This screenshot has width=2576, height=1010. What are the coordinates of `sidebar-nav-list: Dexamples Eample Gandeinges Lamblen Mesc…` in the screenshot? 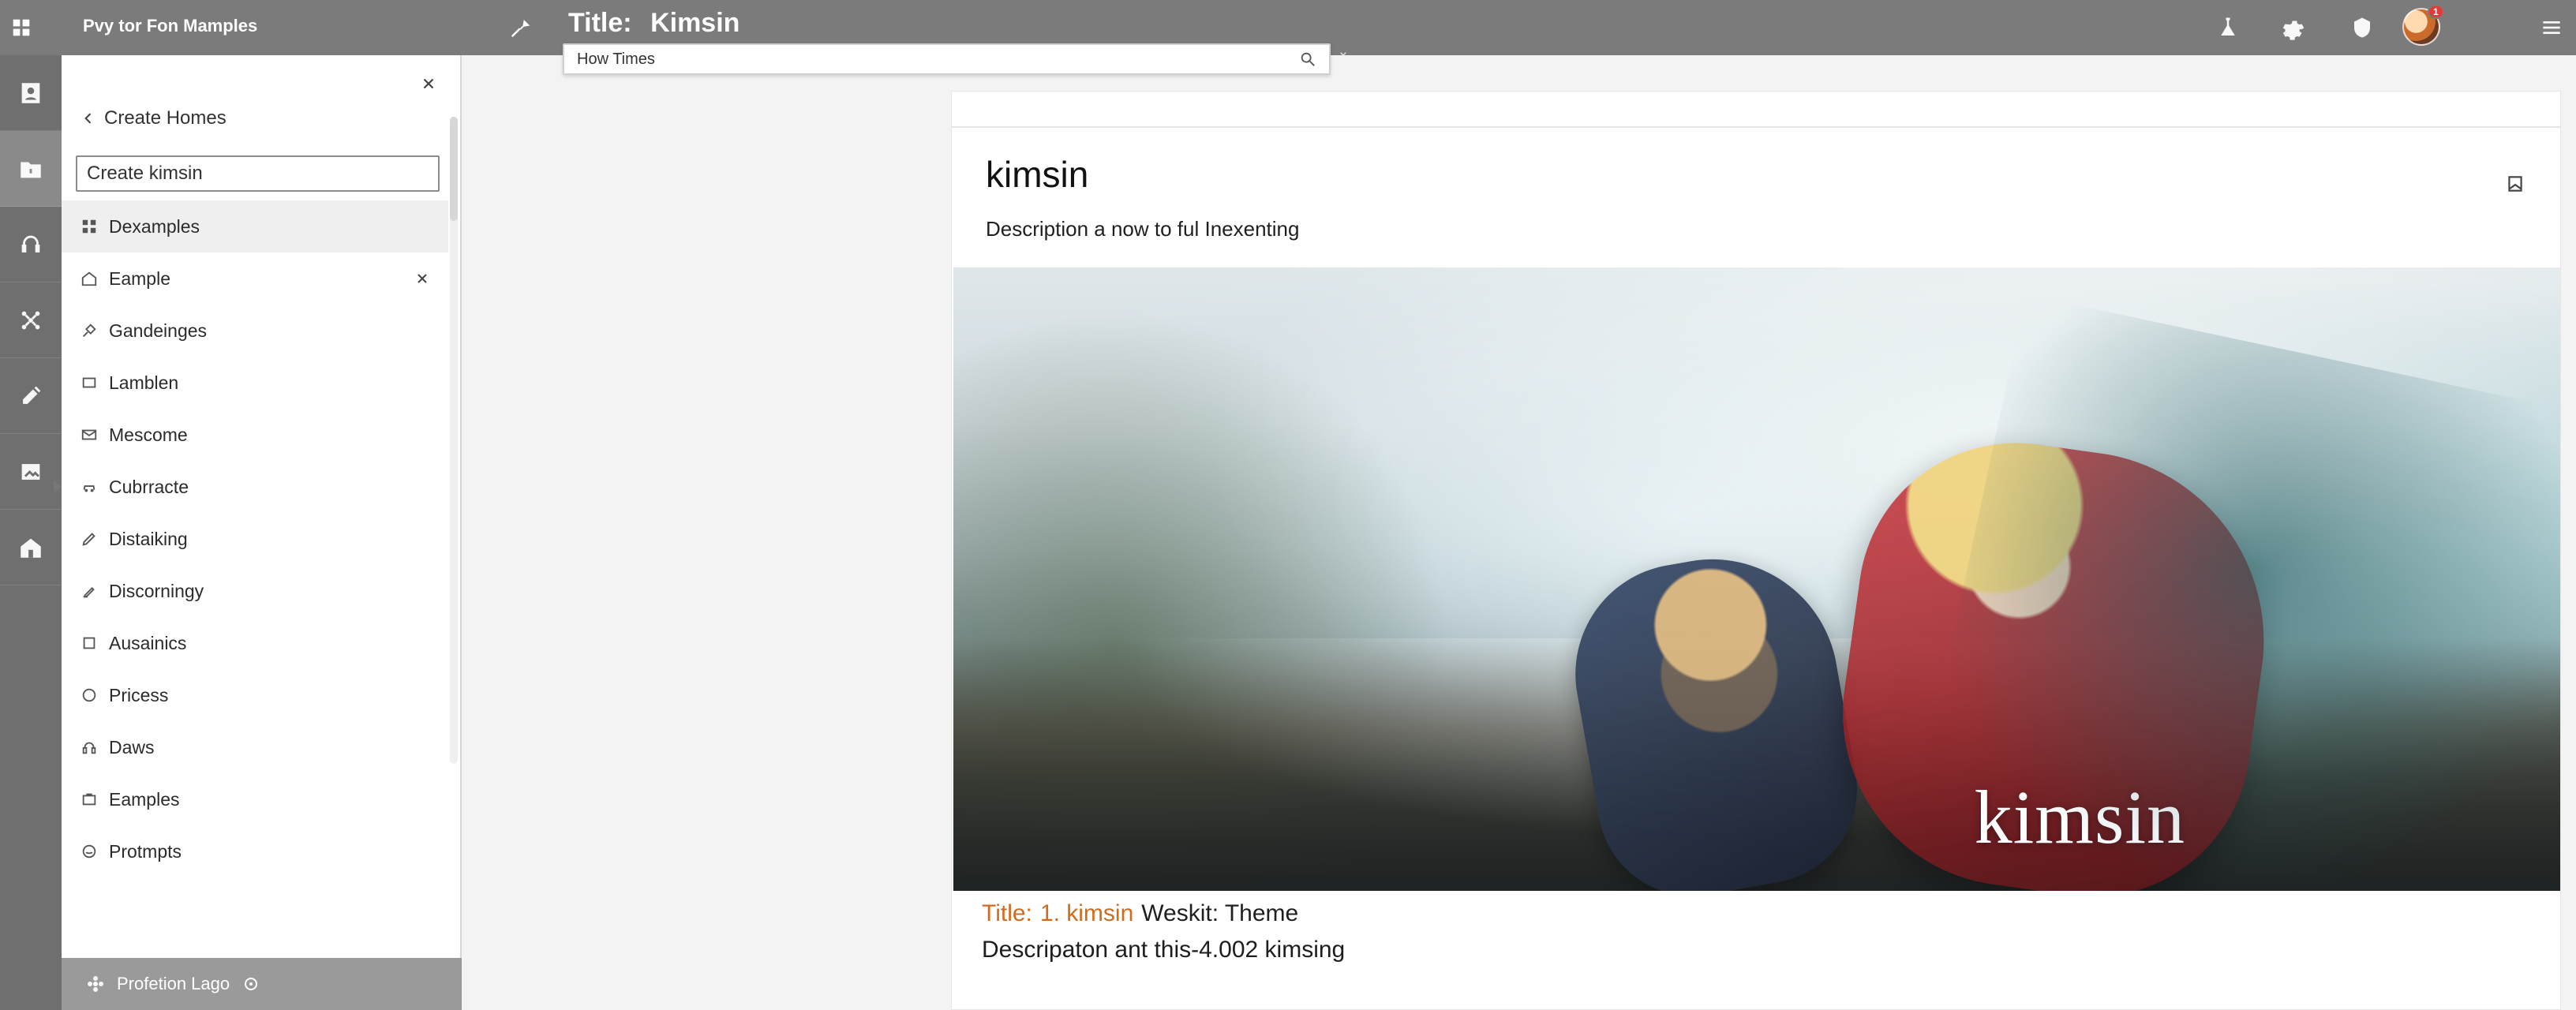 It's located at (251, 538).